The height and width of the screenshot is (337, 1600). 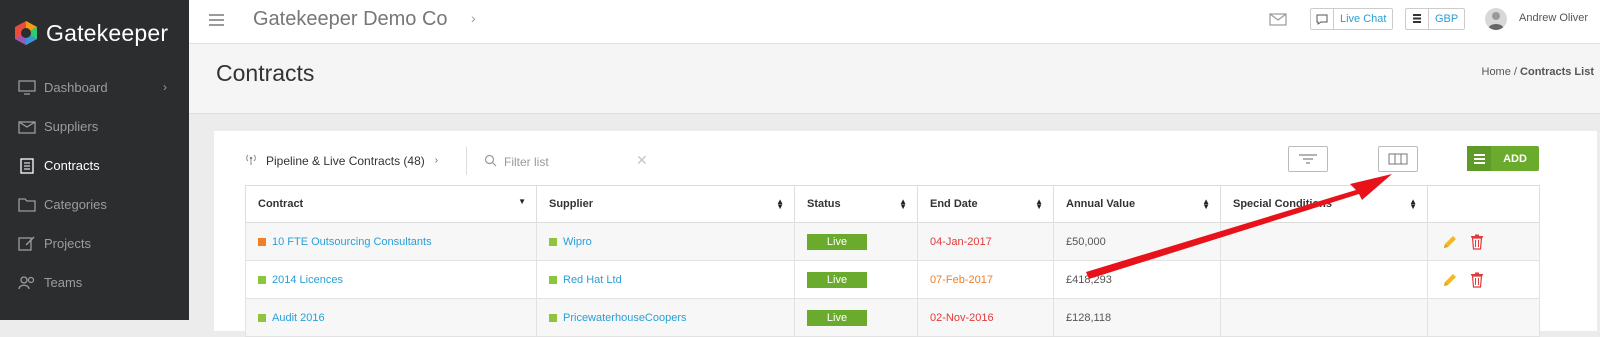 I want to click on avatar, so click(x=1496, y=19).